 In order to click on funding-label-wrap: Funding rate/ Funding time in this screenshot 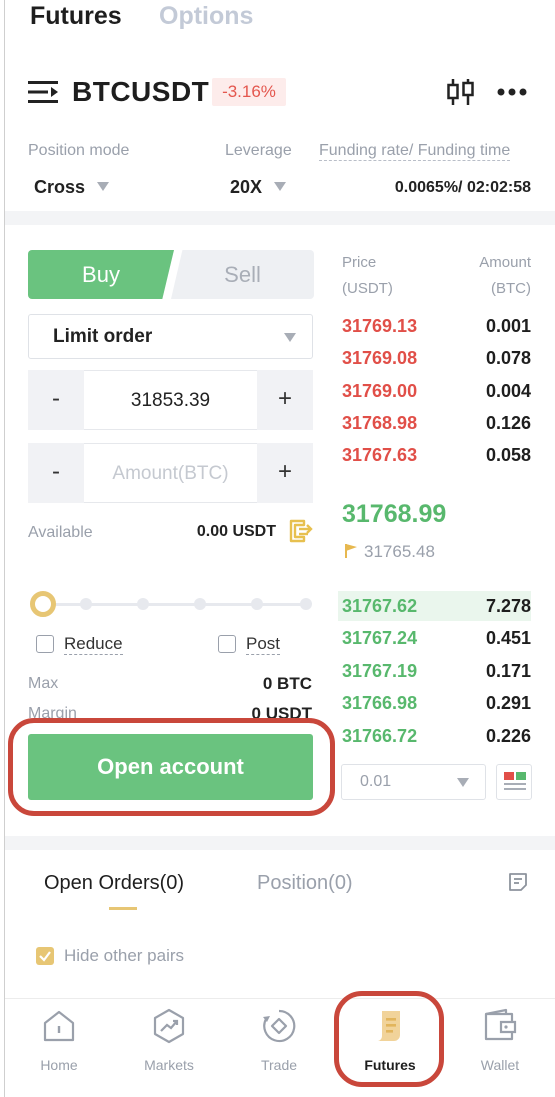, I will do `click(415, 151)`.